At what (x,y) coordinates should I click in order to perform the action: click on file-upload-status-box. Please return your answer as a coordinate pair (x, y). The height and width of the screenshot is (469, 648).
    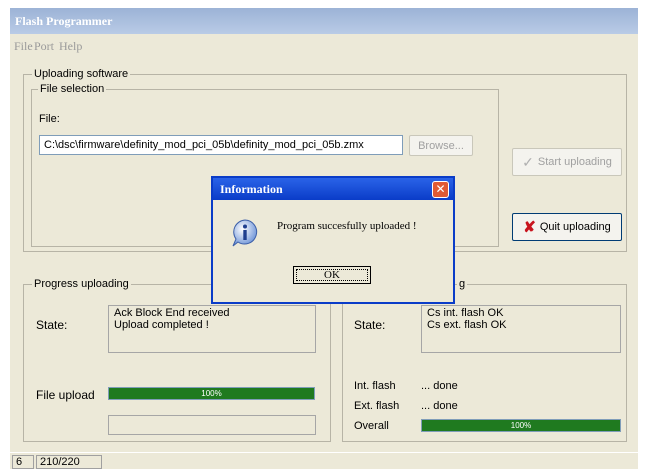
    Looking at the image, I should click on (212, 425).